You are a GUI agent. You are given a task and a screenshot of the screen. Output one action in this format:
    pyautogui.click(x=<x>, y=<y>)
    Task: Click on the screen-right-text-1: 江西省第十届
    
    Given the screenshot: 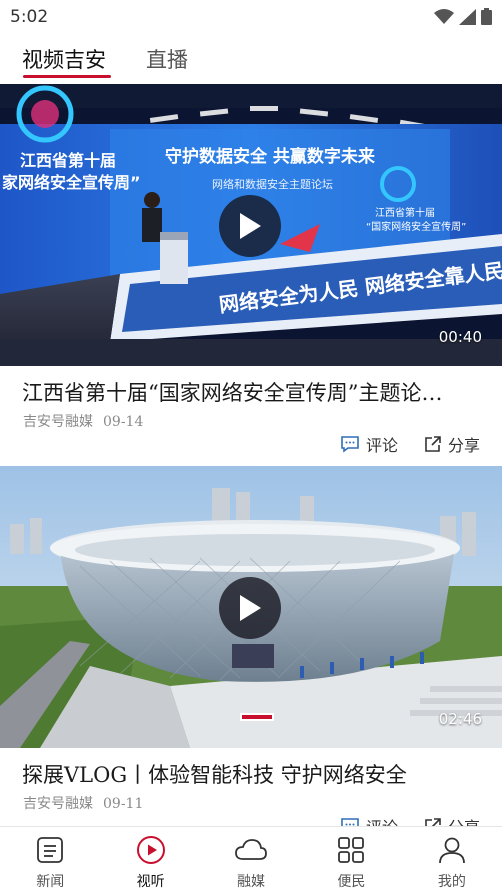 What is the action you would take?
    pyautogui.click(x=405, y=212)
    